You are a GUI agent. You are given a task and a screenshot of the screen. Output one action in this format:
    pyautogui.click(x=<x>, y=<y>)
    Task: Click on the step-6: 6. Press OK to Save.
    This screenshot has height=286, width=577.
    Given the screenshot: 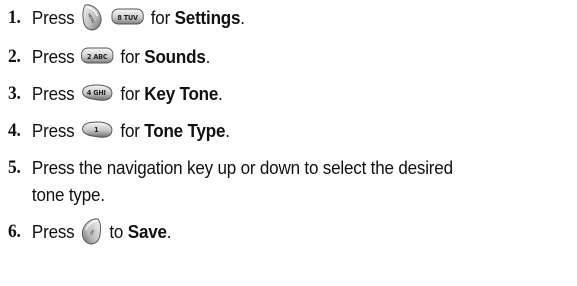 What is the action you would take?
    pyautogui.click(x=292, y=232)
    